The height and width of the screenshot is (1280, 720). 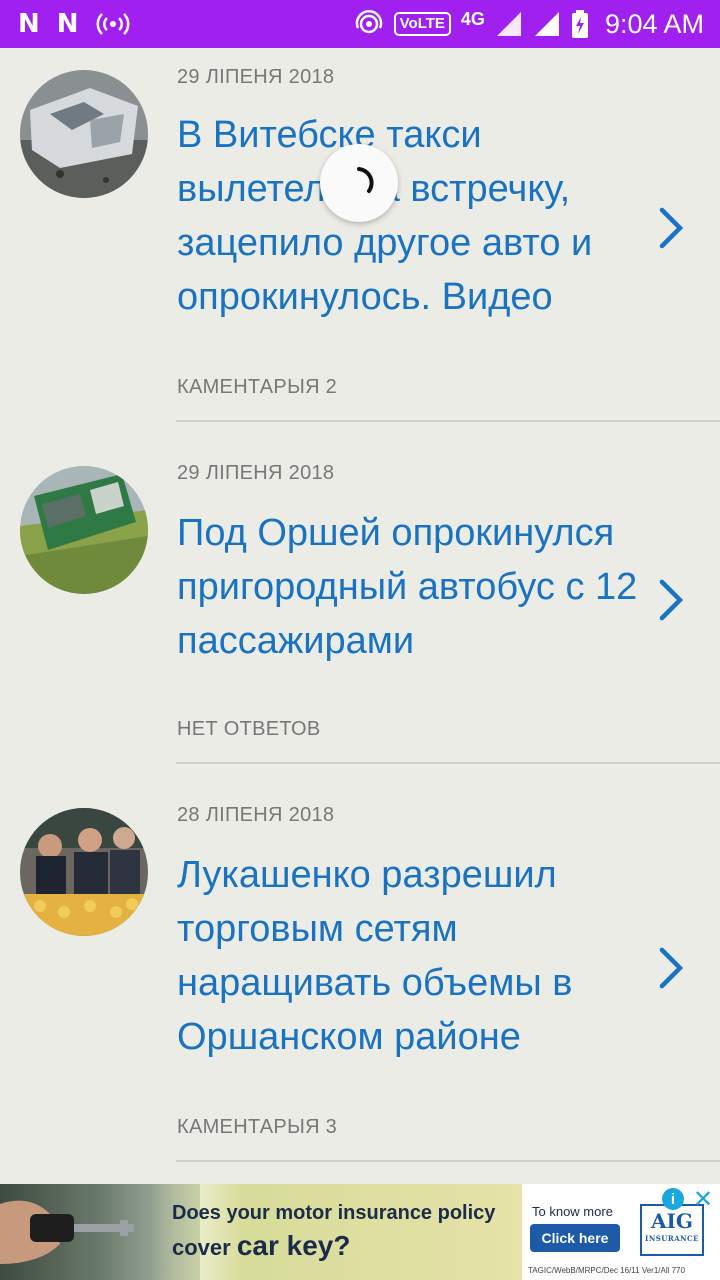 I want to click on wifi-calling-icon, so click(x=369, y=24).